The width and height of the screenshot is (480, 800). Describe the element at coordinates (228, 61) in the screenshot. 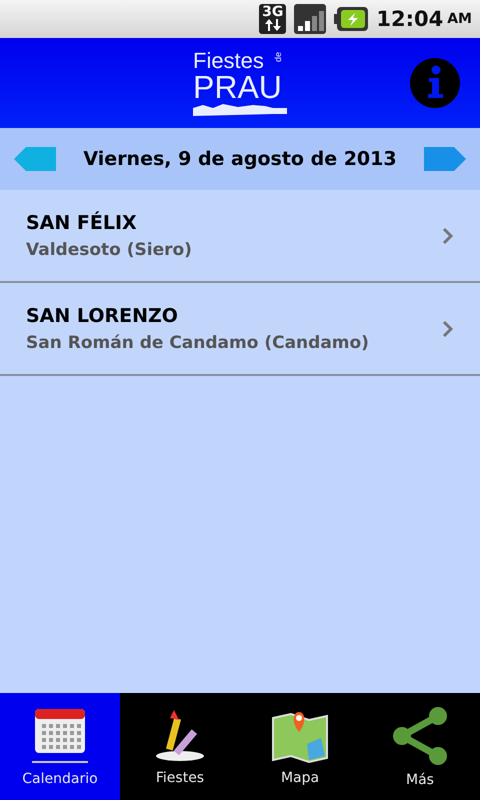

I see `logo-title: Fiestes` at that location.